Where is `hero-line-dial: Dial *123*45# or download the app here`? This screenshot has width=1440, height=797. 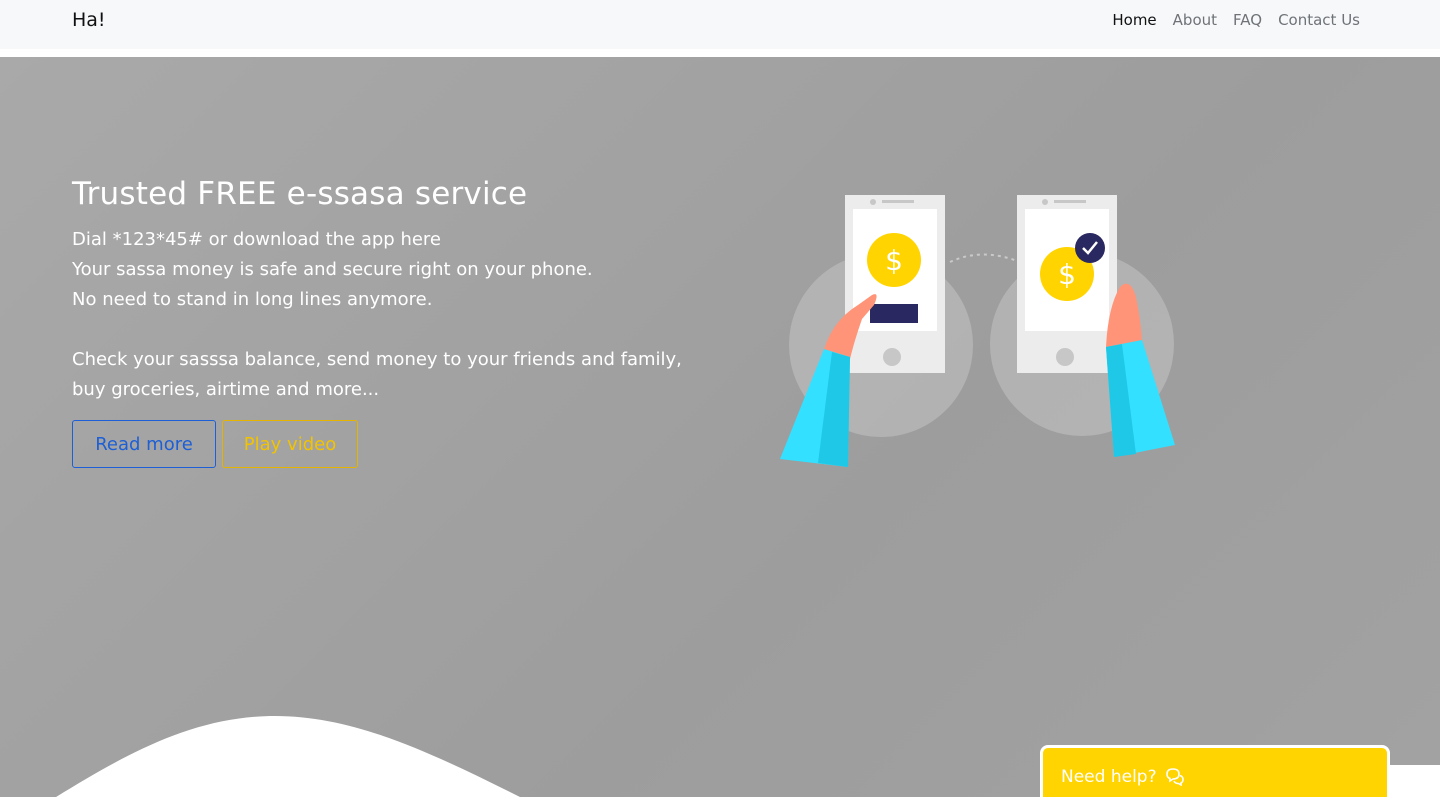 hero-line-dial: Dial *123*45# or download the app here is located at coordinates (256, 239).